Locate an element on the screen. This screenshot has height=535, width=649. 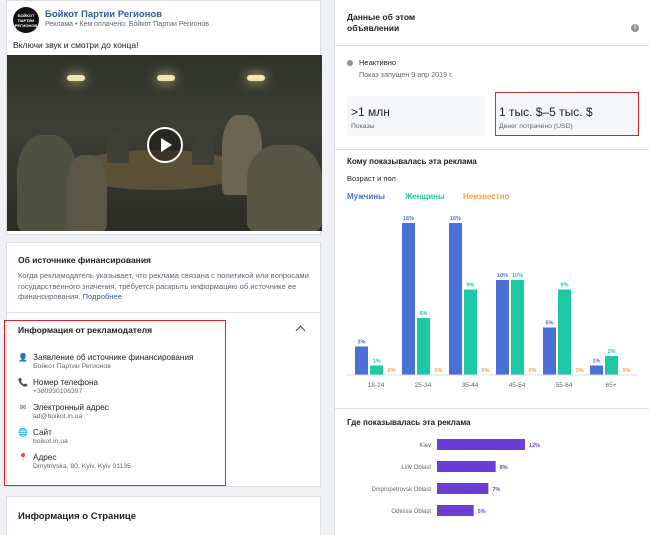
play-button is located at coordinates (165, 145).